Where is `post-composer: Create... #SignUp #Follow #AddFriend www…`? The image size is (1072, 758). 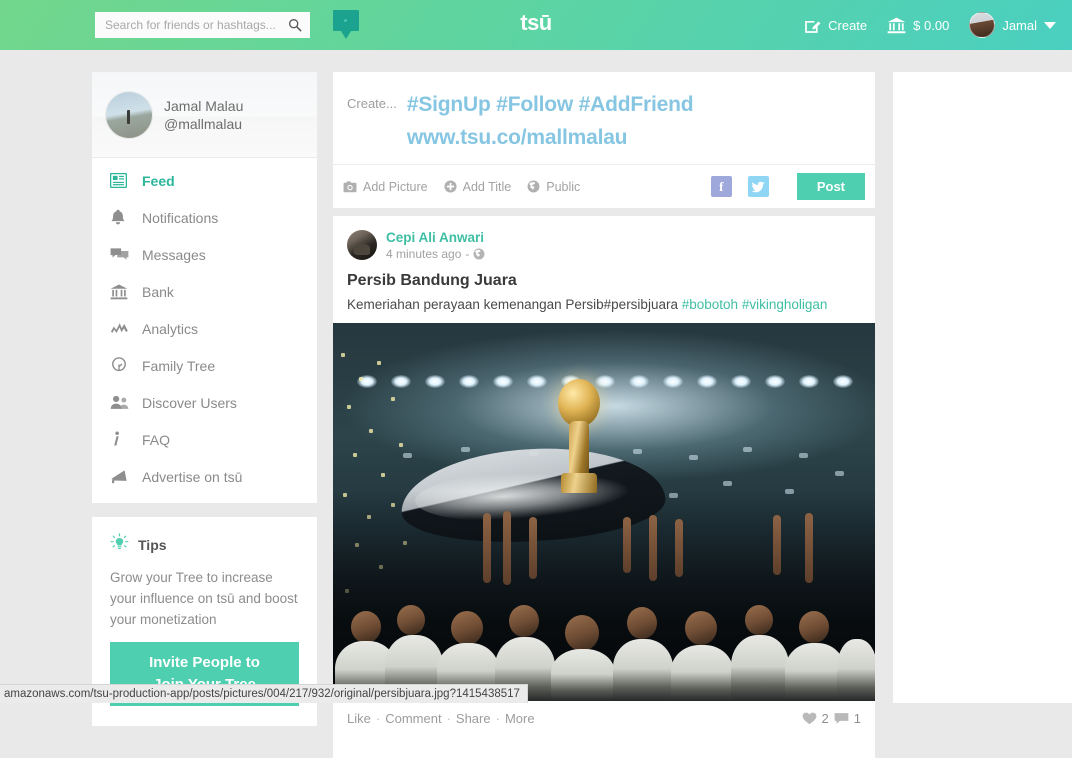
post-composer: Create... #SignUp #Follow #AddFriend www… is located at coordinates (604, 140).